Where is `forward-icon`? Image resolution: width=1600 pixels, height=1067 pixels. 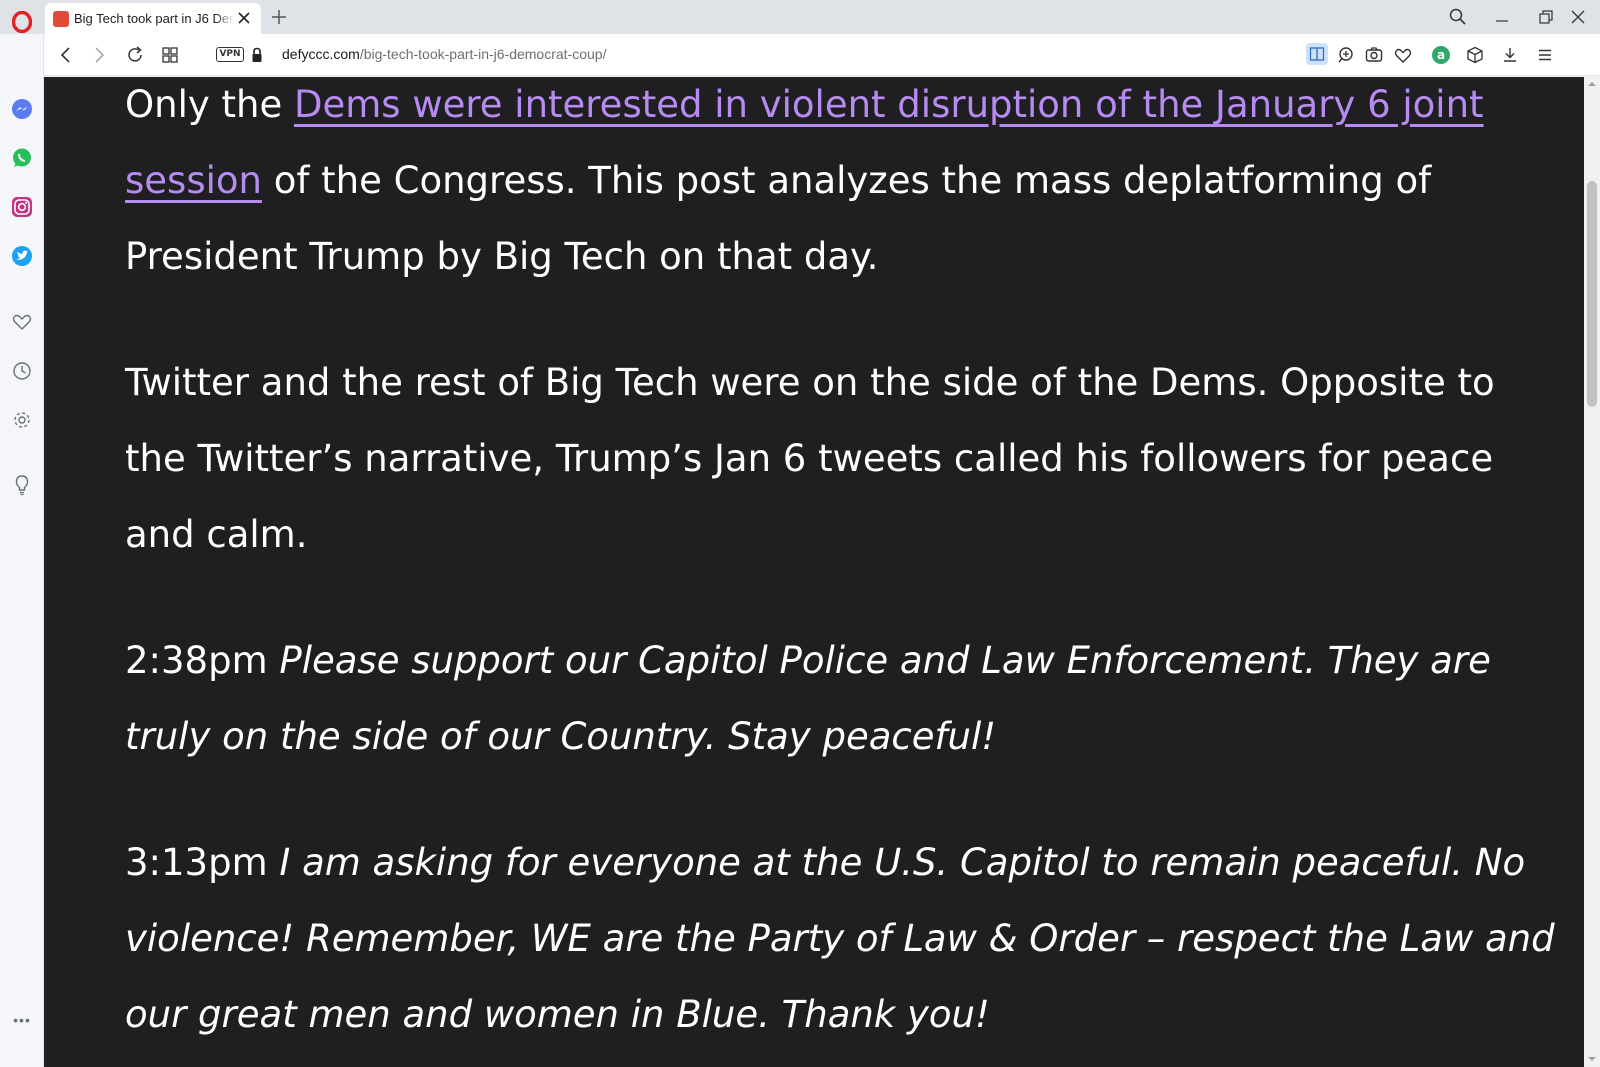
forward-icon is located at coordinates (99, 55).